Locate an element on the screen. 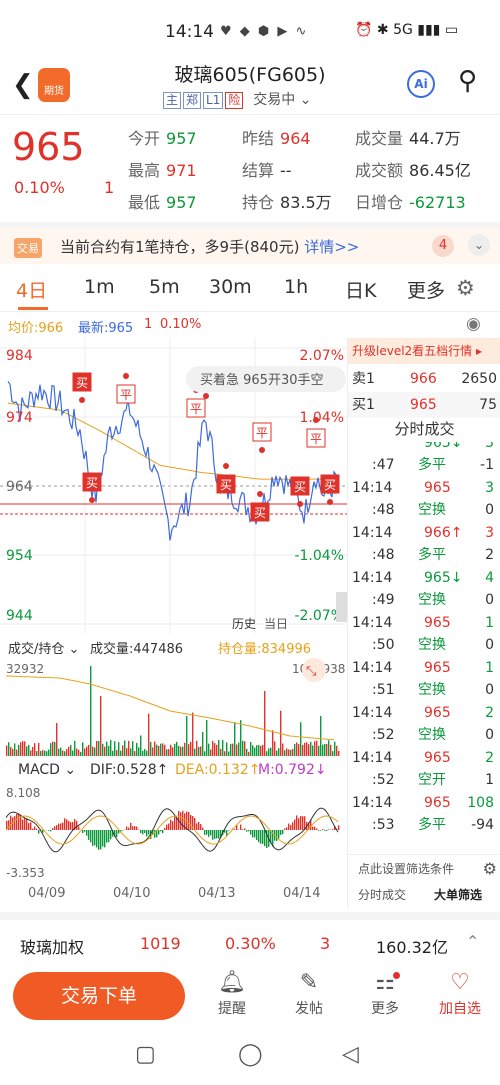  related-name: 玻璃加权 is located at coordinates (52, 947).